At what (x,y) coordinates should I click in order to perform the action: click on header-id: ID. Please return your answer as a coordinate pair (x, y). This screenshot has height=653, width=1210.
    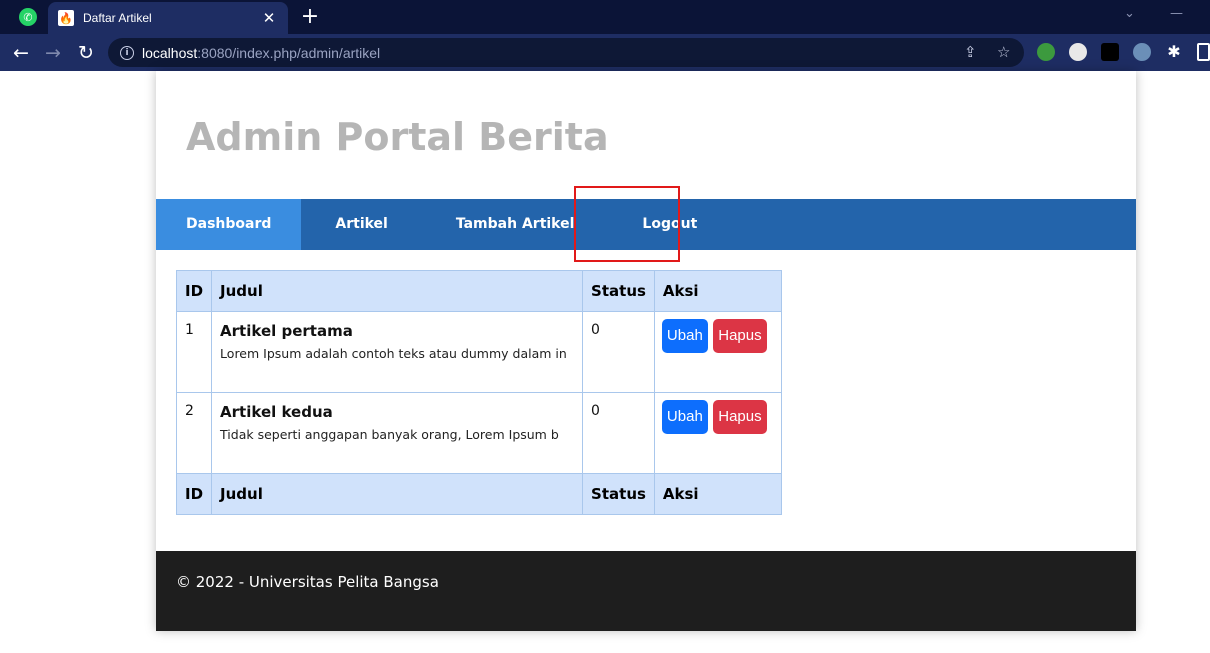
    Looking at the image, I should click on (194, 291).